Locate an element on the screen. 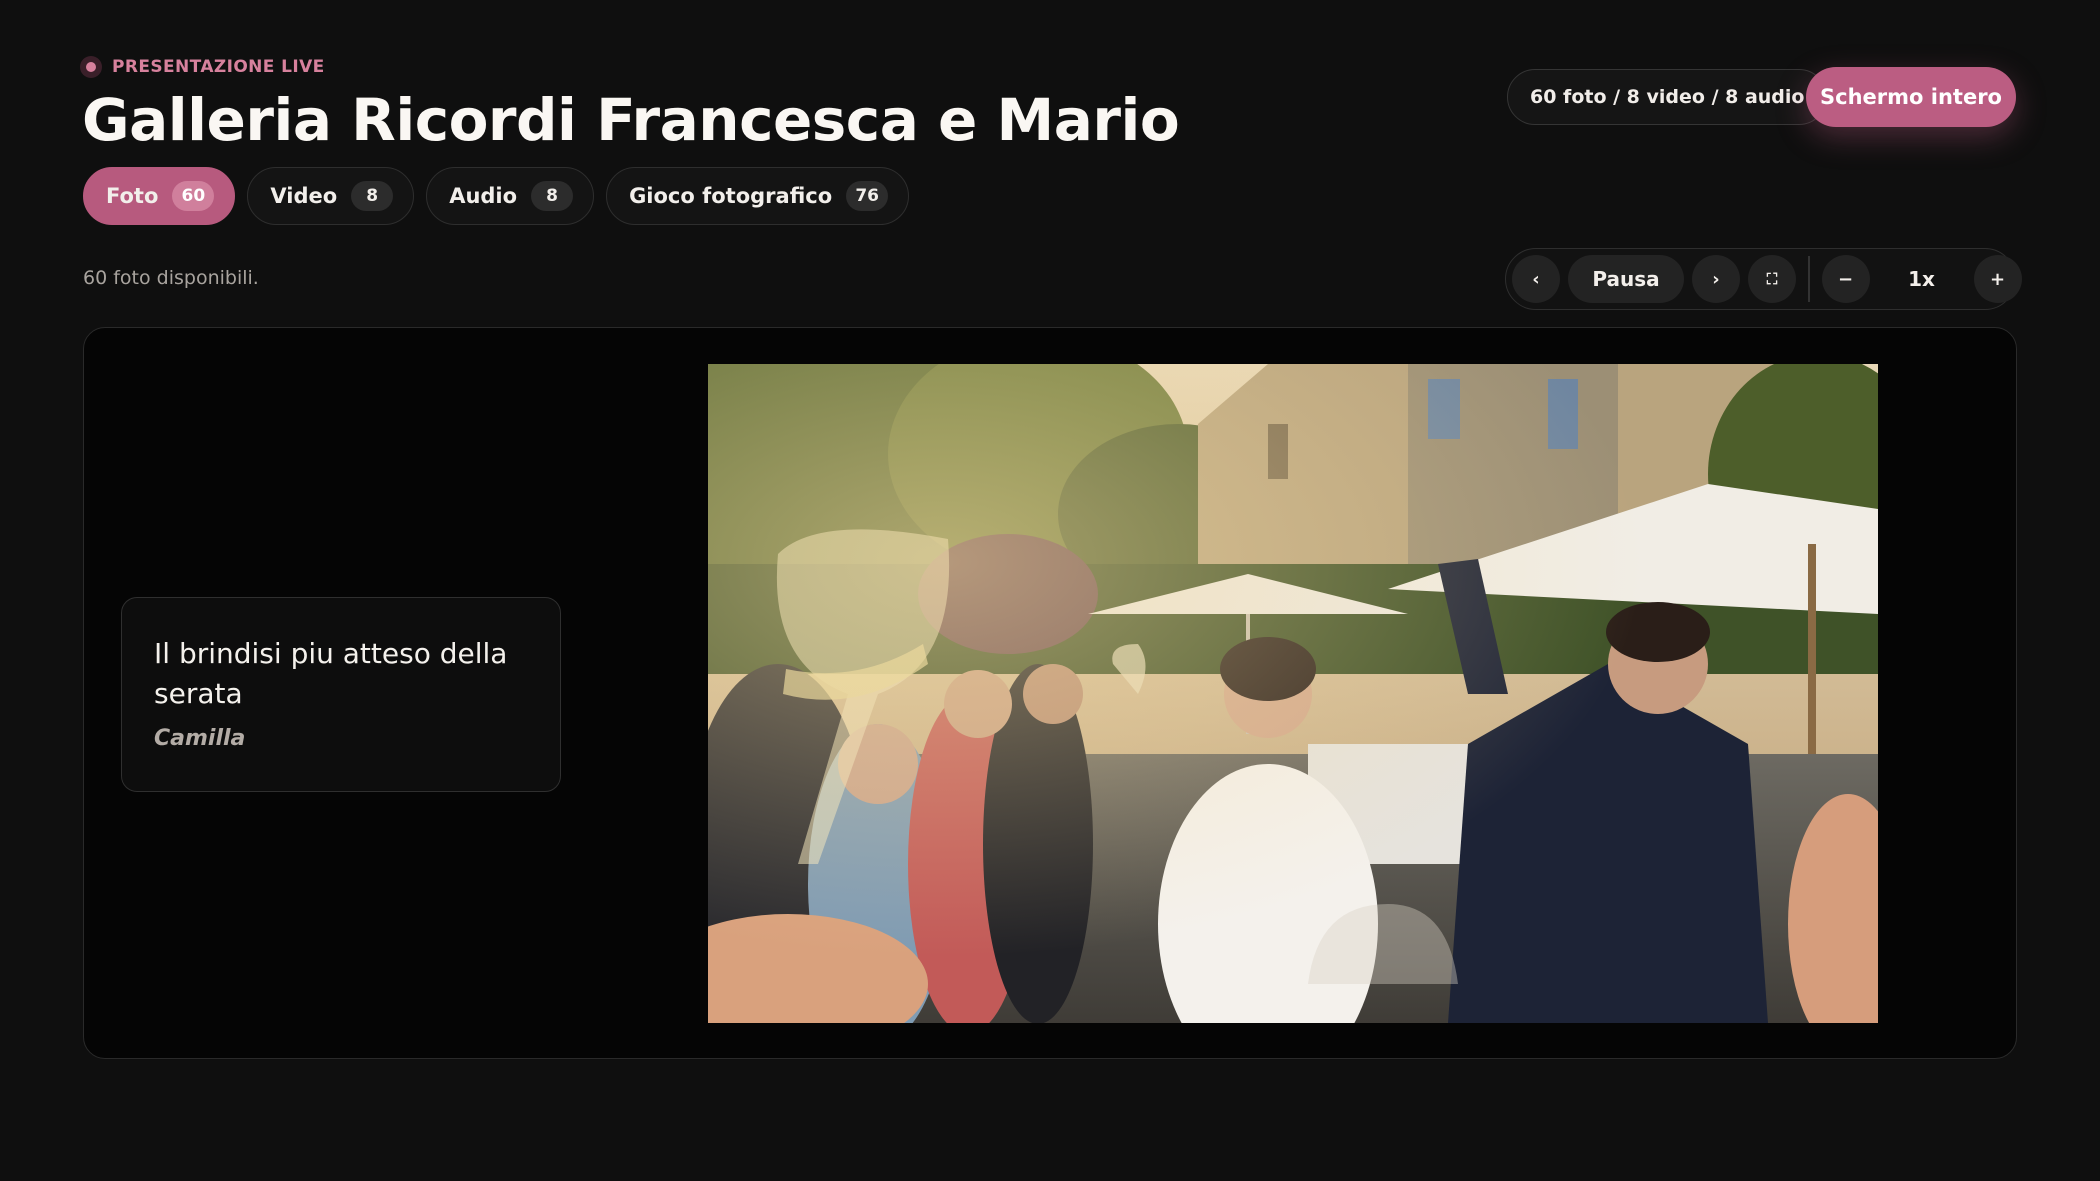 The height and width of the screenshot is (1181, 2100). tab-label: Gioco fotografico is located at coordinates (731, 196).